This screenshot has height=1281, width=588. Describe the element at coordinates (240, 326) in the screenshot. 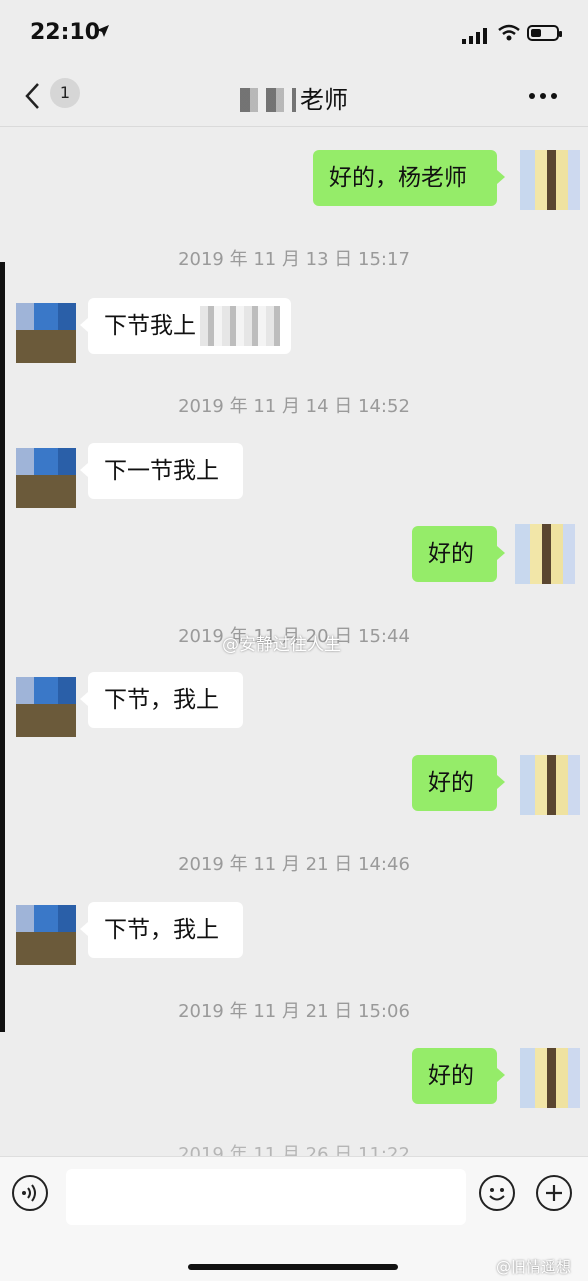

I see `redacted-text` at that location.